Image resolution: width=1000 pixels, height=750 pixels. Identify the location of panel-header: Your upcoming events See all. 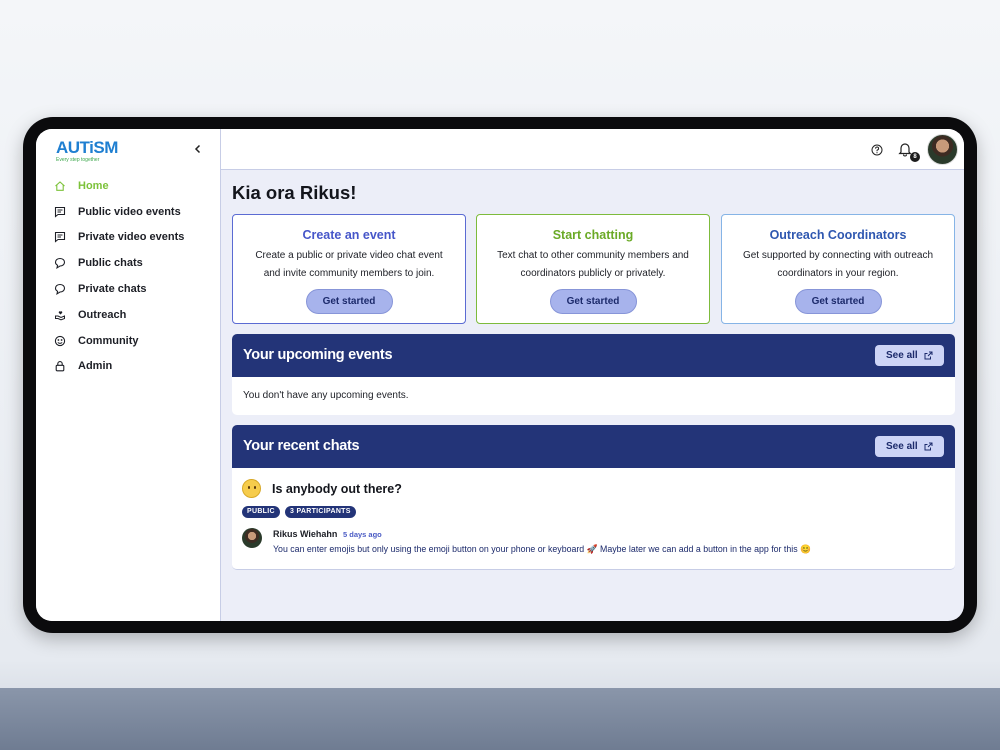
(593, 355).